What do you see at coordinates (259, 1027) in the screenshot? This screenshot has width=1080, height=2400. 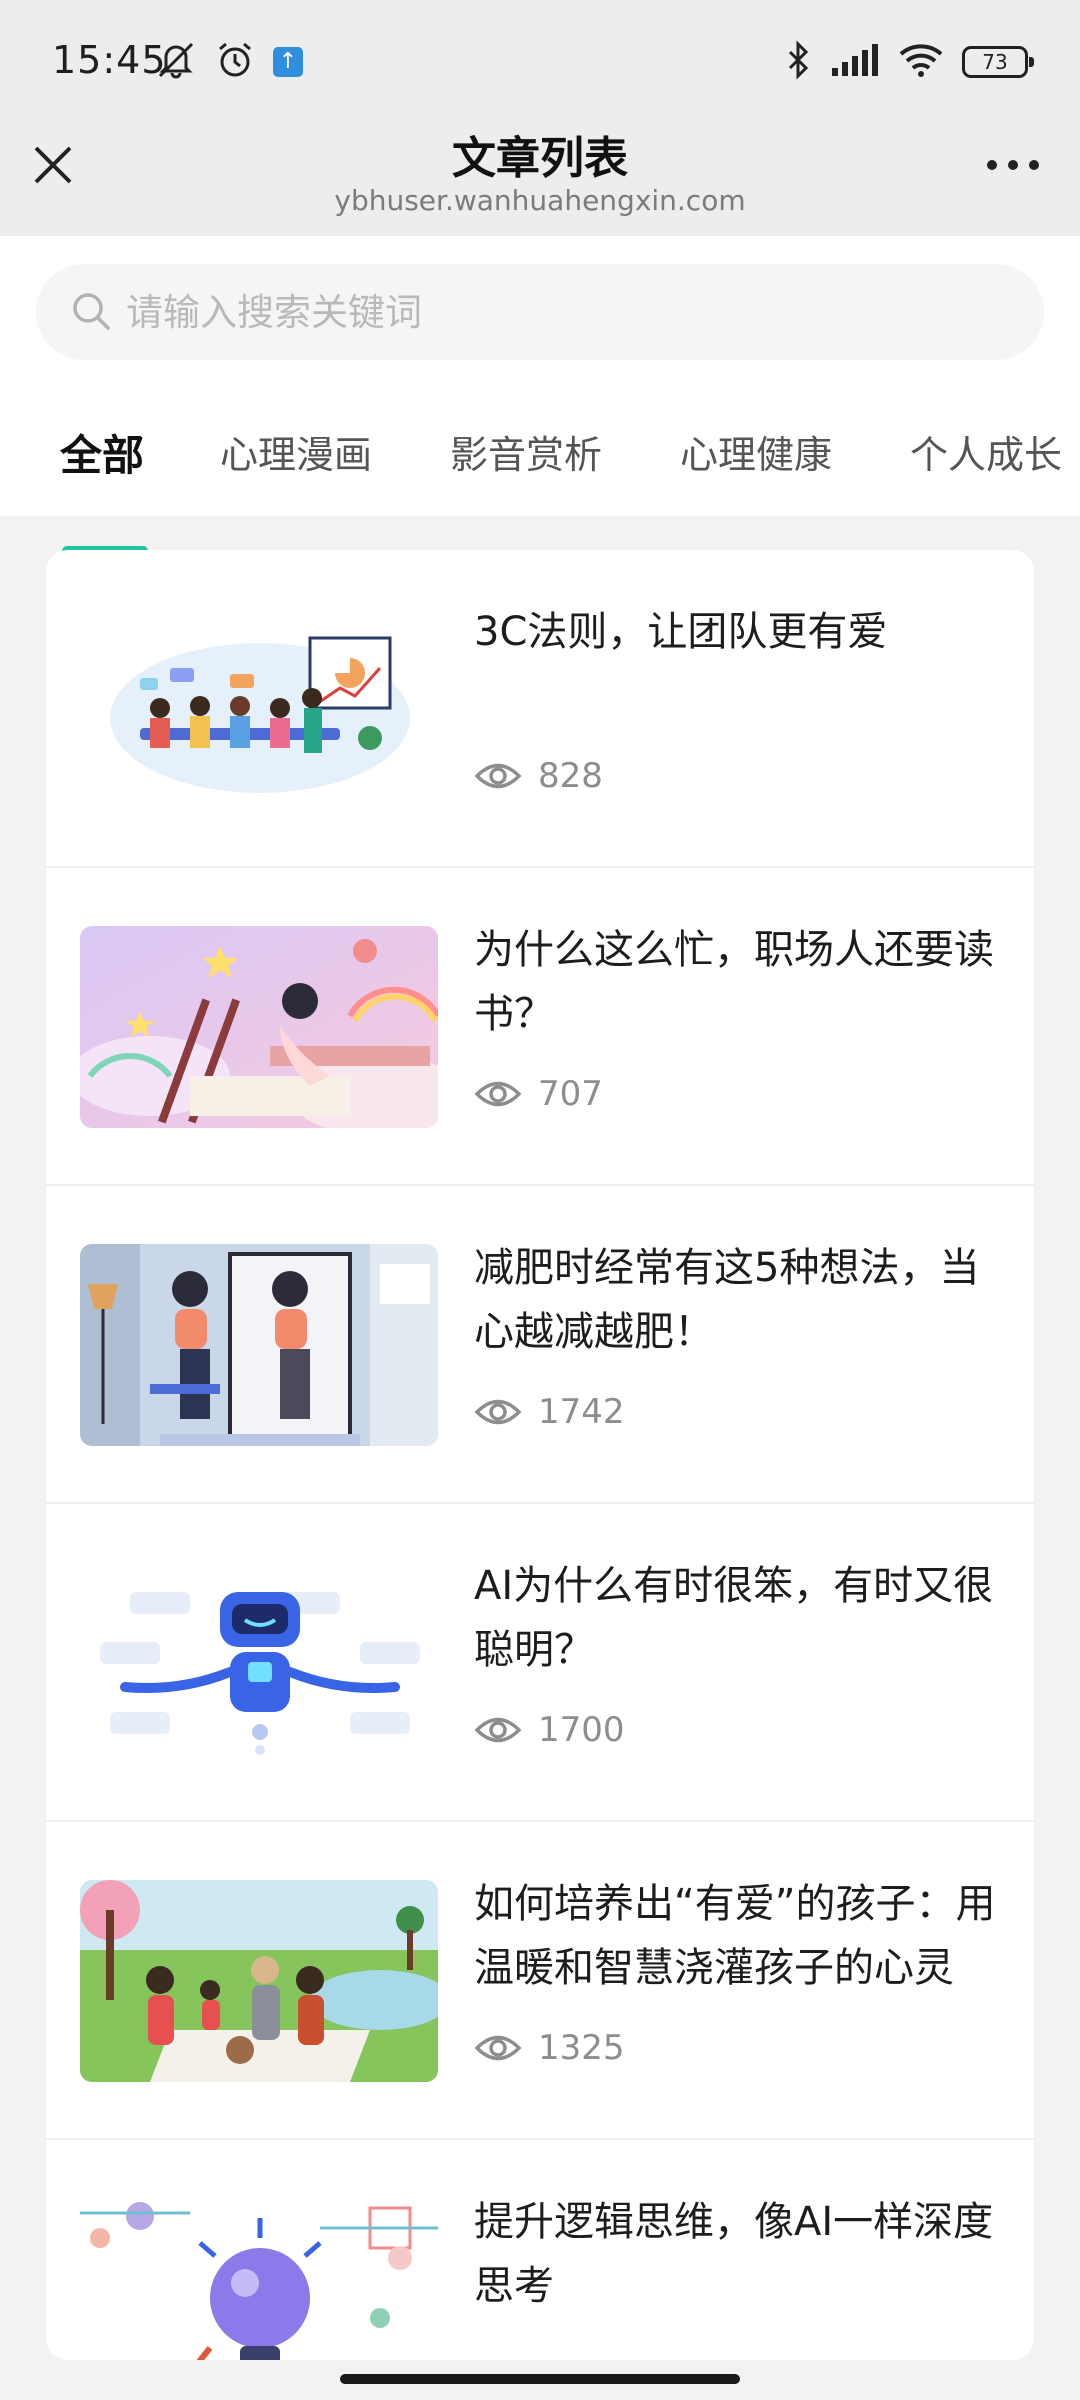 I see `reading-girl-rainbow-illustration` at bounding box center [259, 1027].